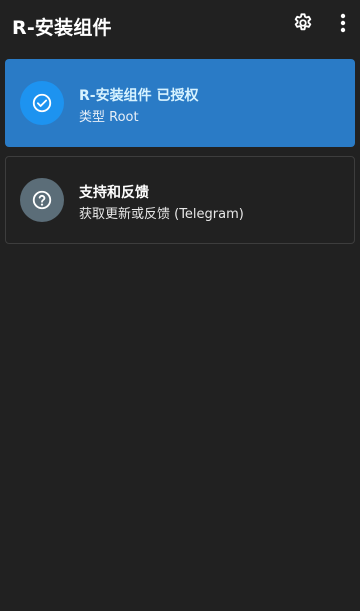  I want to click on support-subtitle: 获取更新或反馈 (Telegram), so click(161, 214).